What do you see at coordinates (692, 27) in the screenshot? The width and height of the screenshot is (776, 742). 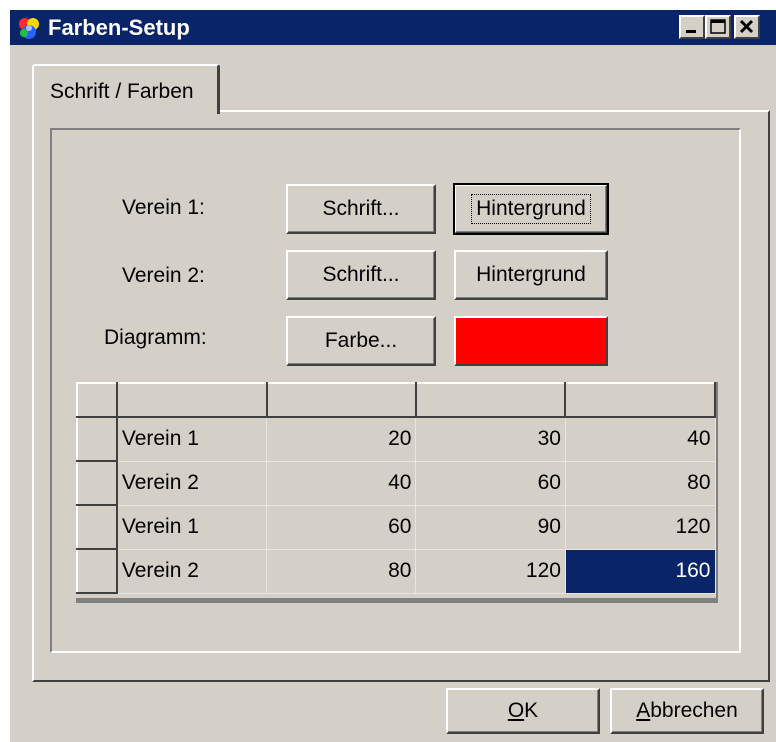 I see `minimize-button` at bounding box center [692, 27].